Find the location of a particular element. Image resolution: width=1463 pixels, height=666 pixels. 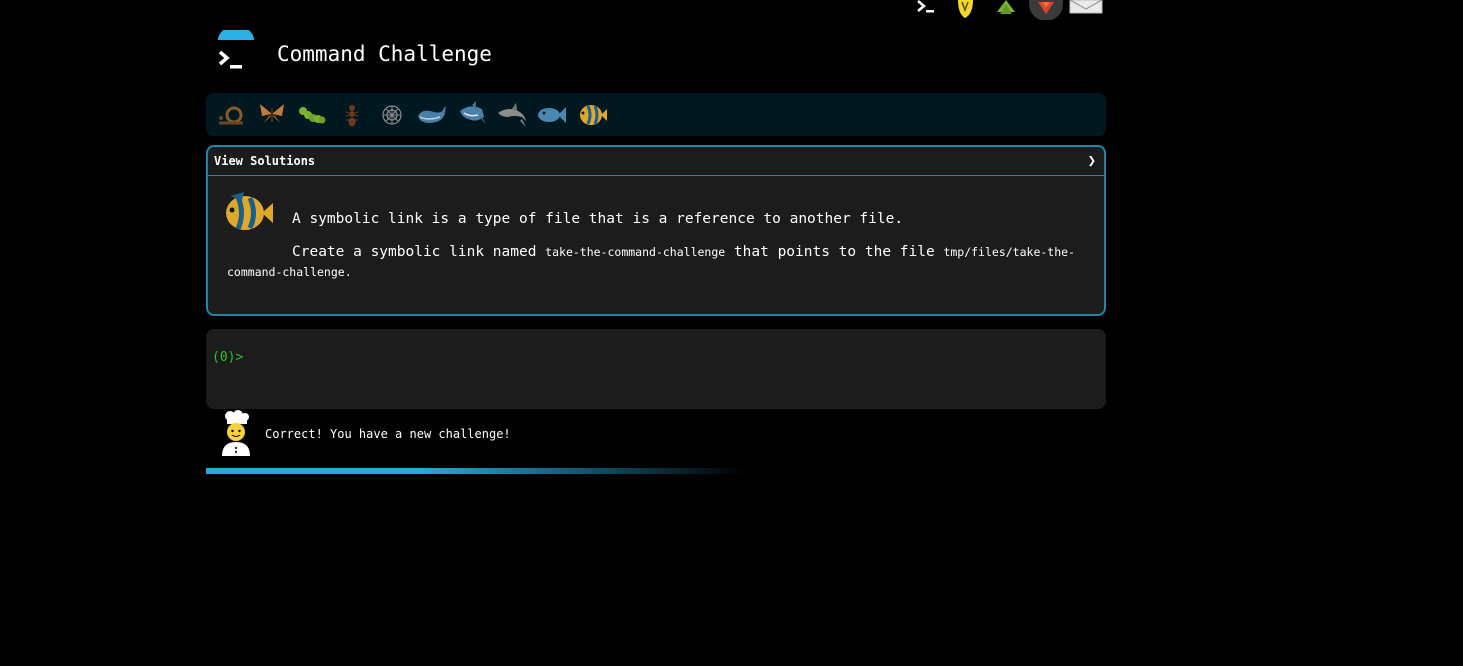

tree-icon is located at coordinates (1006, 10).